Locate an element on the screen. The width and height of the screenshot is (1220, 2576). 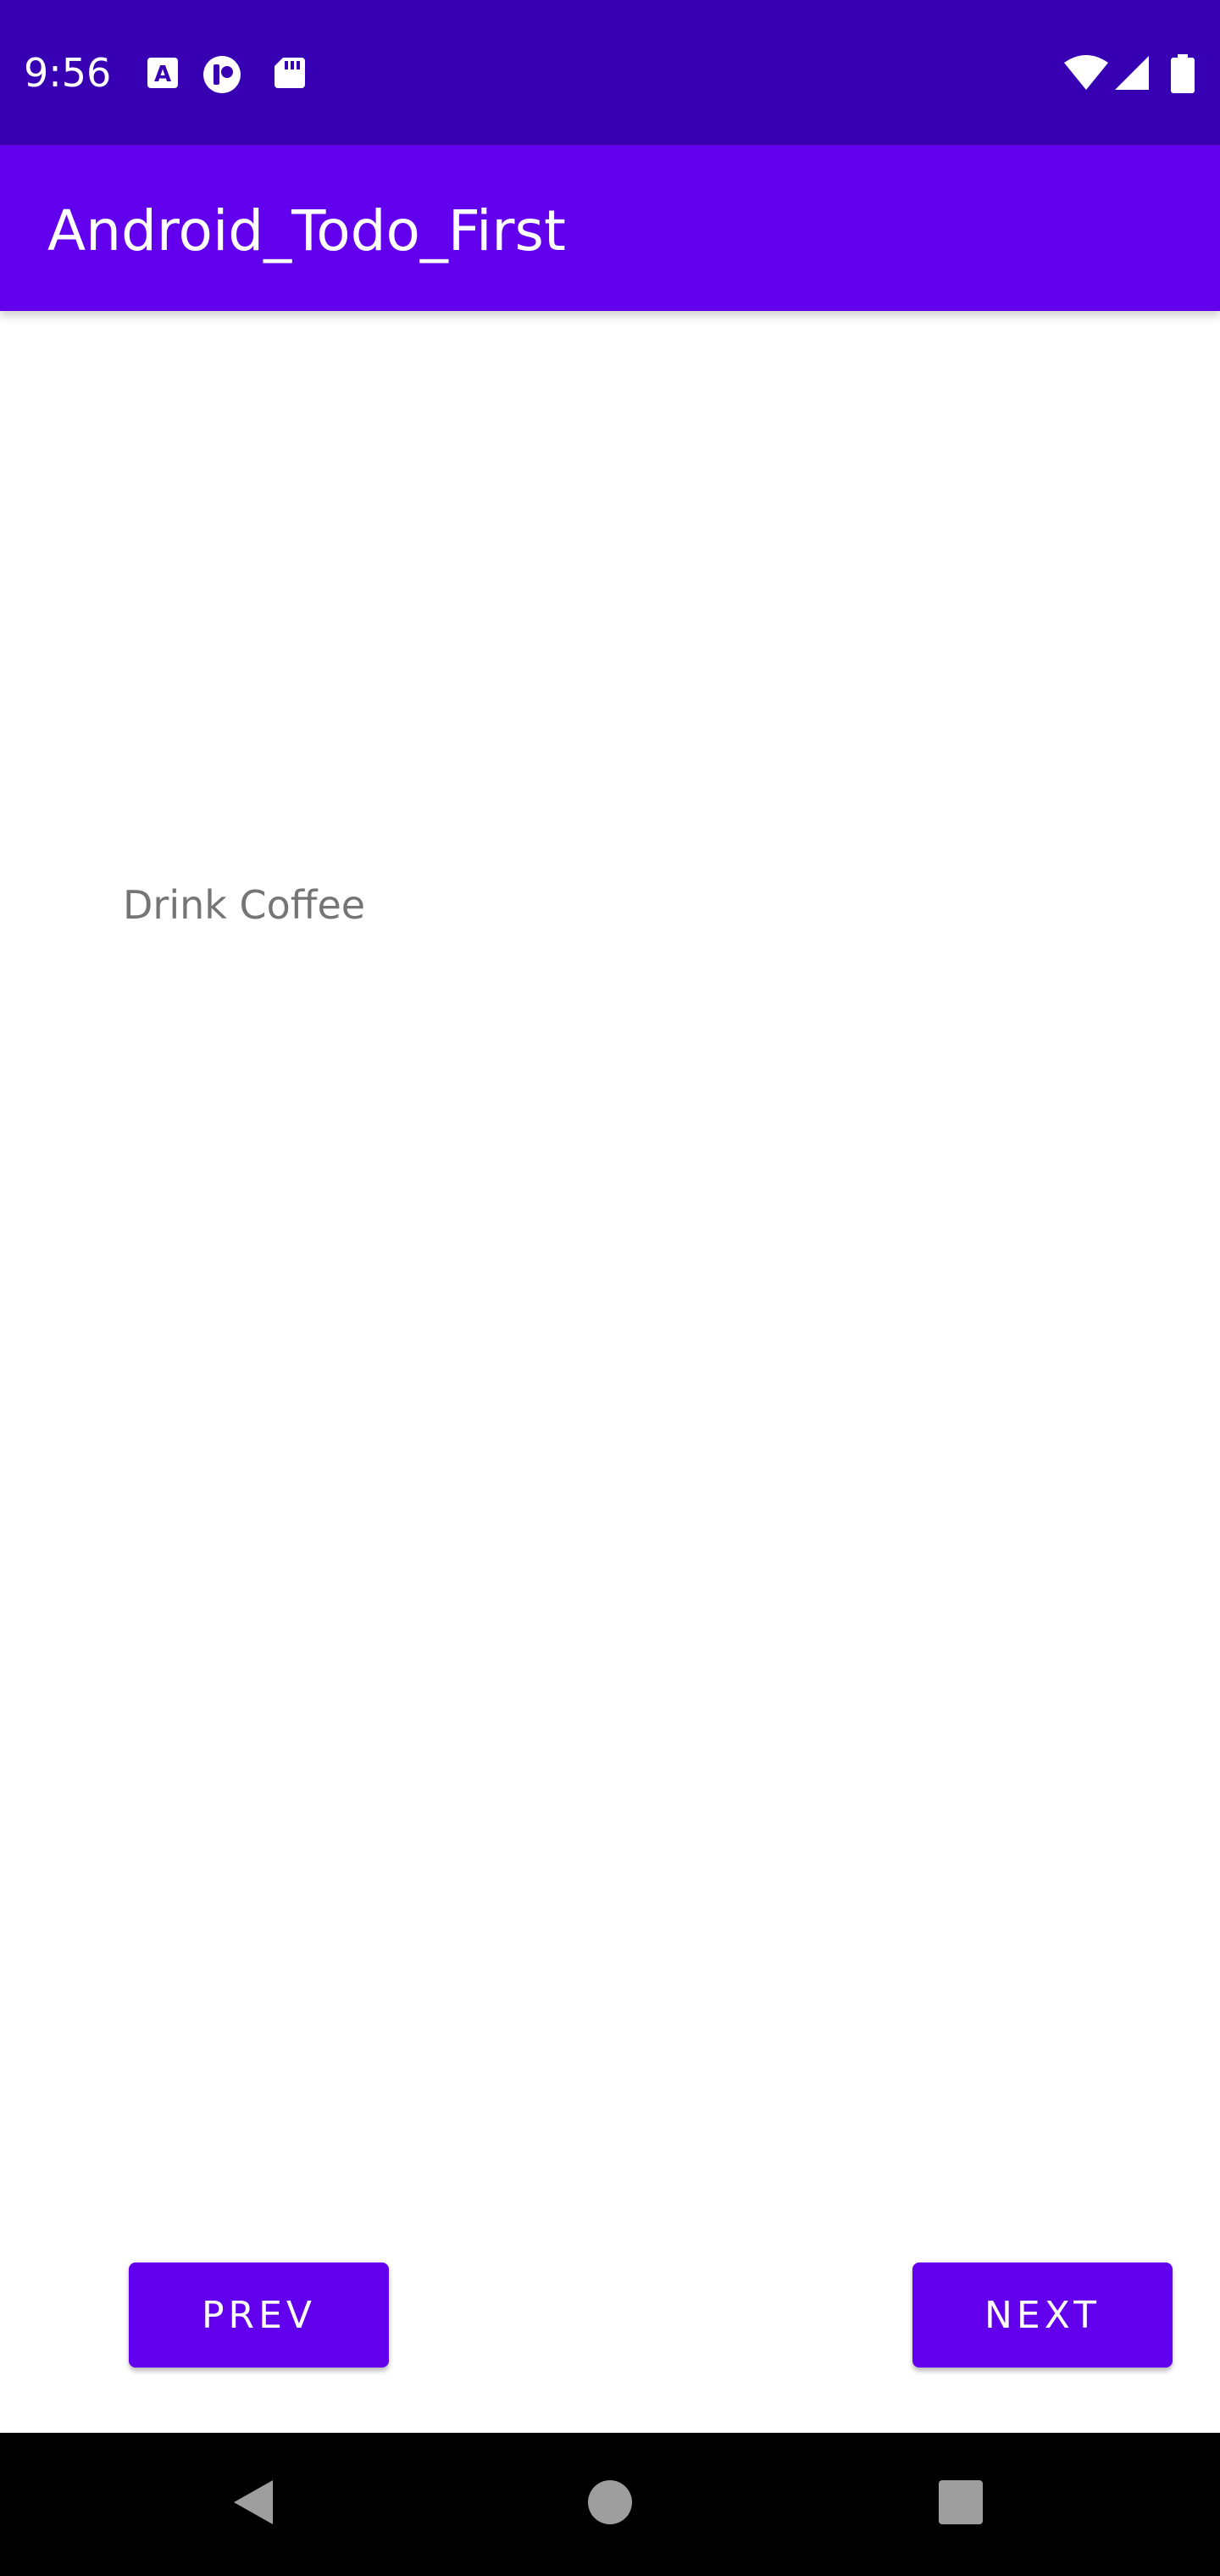
prev-button: PREV is located at coordinates (259, 2315).